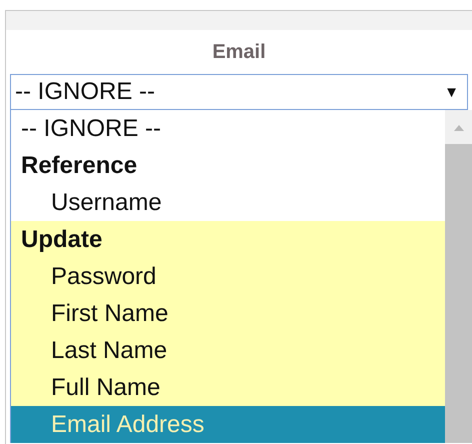 The image size is (472, 444). I want to click on dropdown-option: First Name, so click(228, 313).